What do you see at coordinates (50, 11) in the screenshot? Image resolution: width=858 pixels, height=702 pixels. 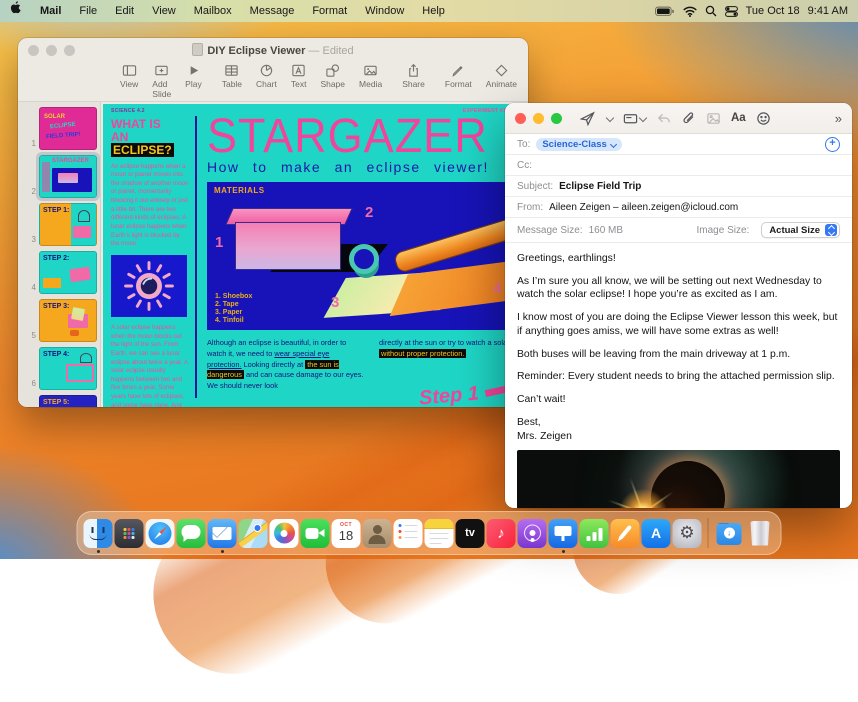 I see `menu-mail: Mail` at bounding box center [50, 11].